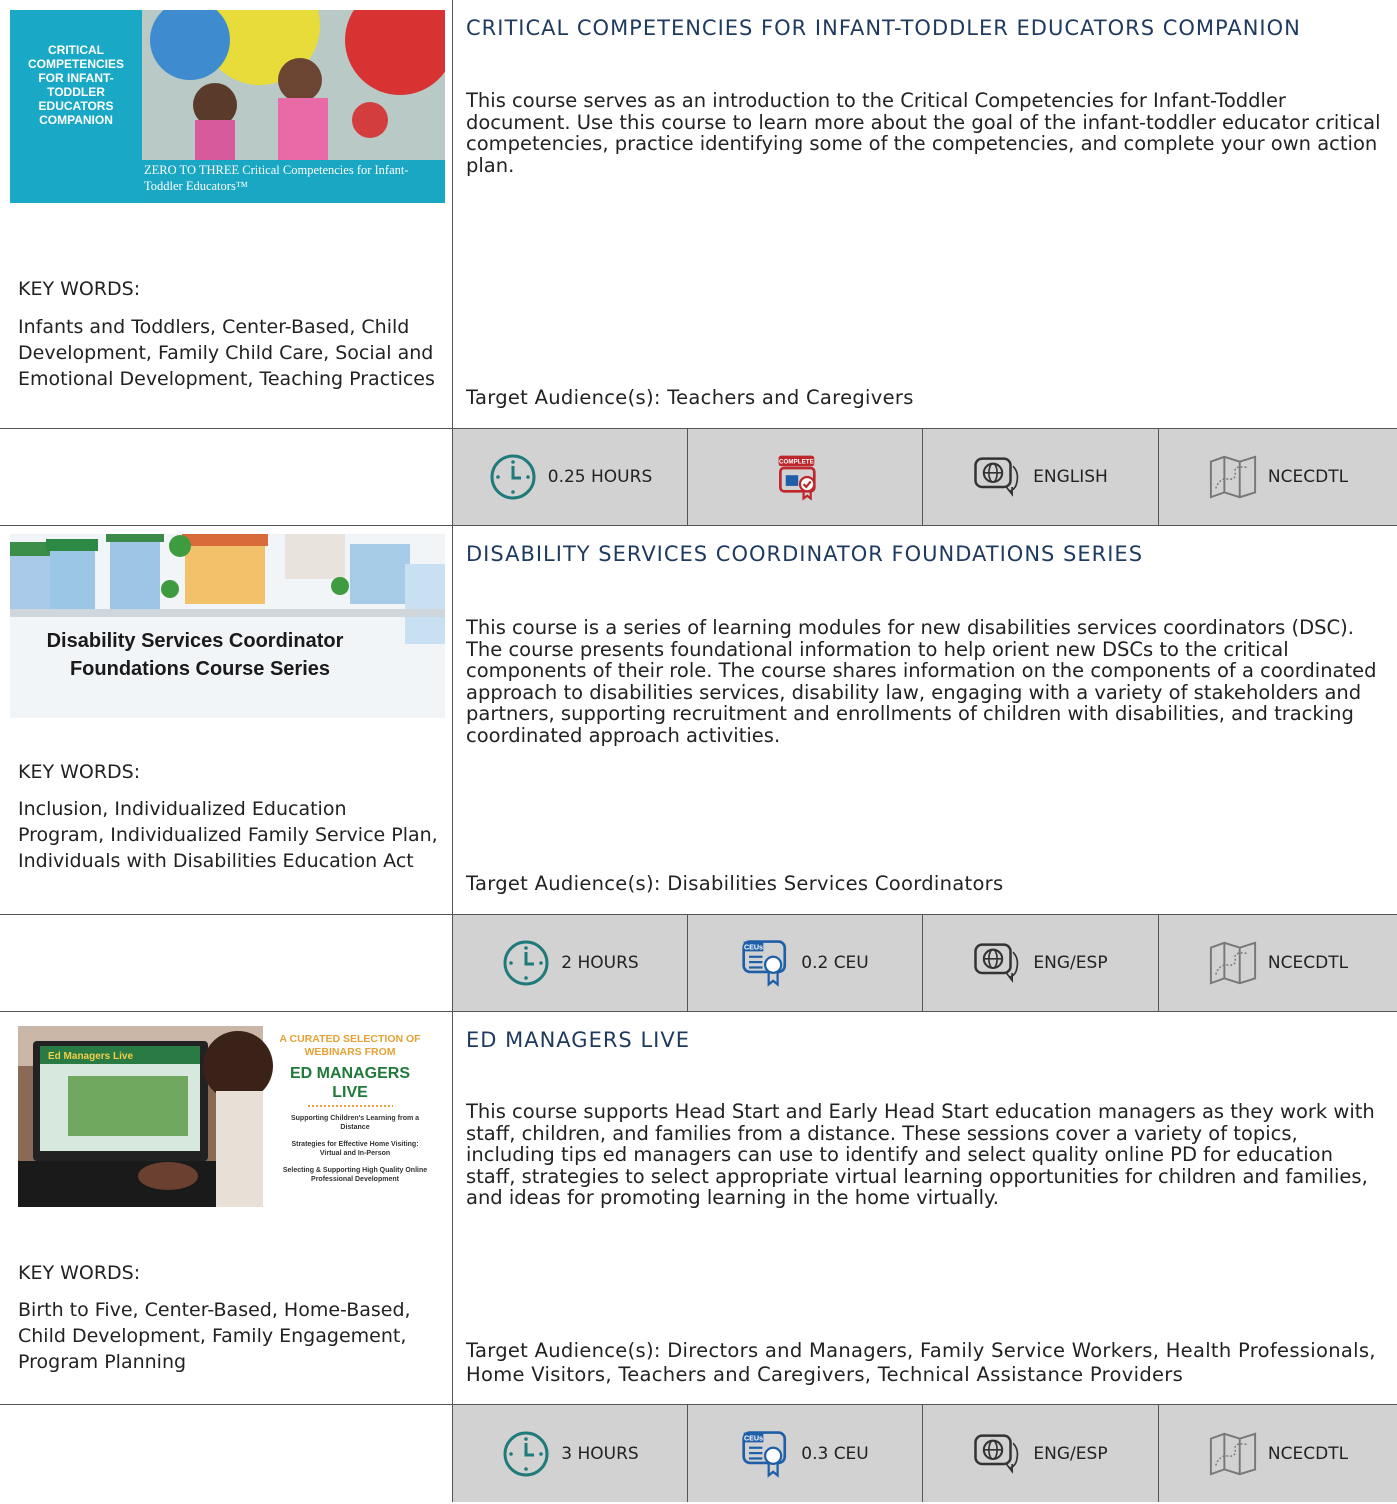  I want to click on duration-cell: 3 HOURS, so click(570, 1453).